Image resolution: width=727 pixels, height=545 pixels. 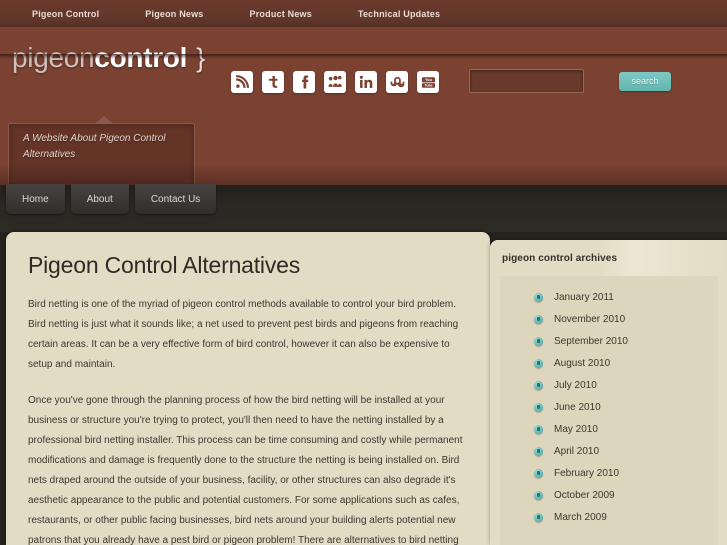 What do you see at coordinates (104, 120) in the screenshot?
I see `tagline-pointer` at bounding box center [104, 120].